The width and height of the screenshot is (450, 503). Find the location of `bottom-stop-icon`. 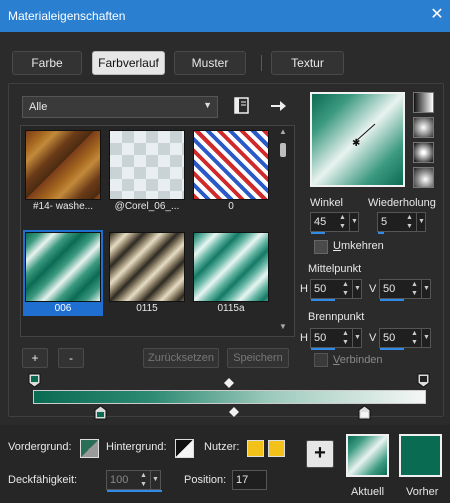

bottom-stop-icon is located at coordinates (364, 412).